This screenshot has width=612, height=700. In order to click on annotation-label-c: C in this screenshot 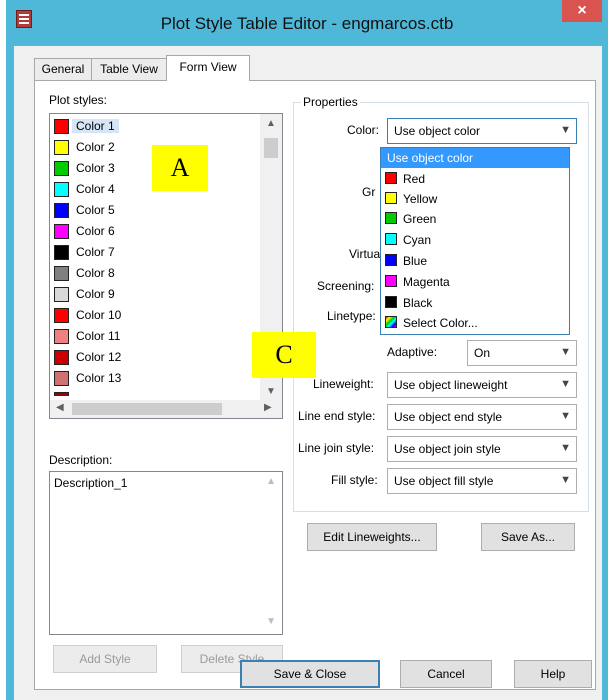, I will do `click(284, 355)`.